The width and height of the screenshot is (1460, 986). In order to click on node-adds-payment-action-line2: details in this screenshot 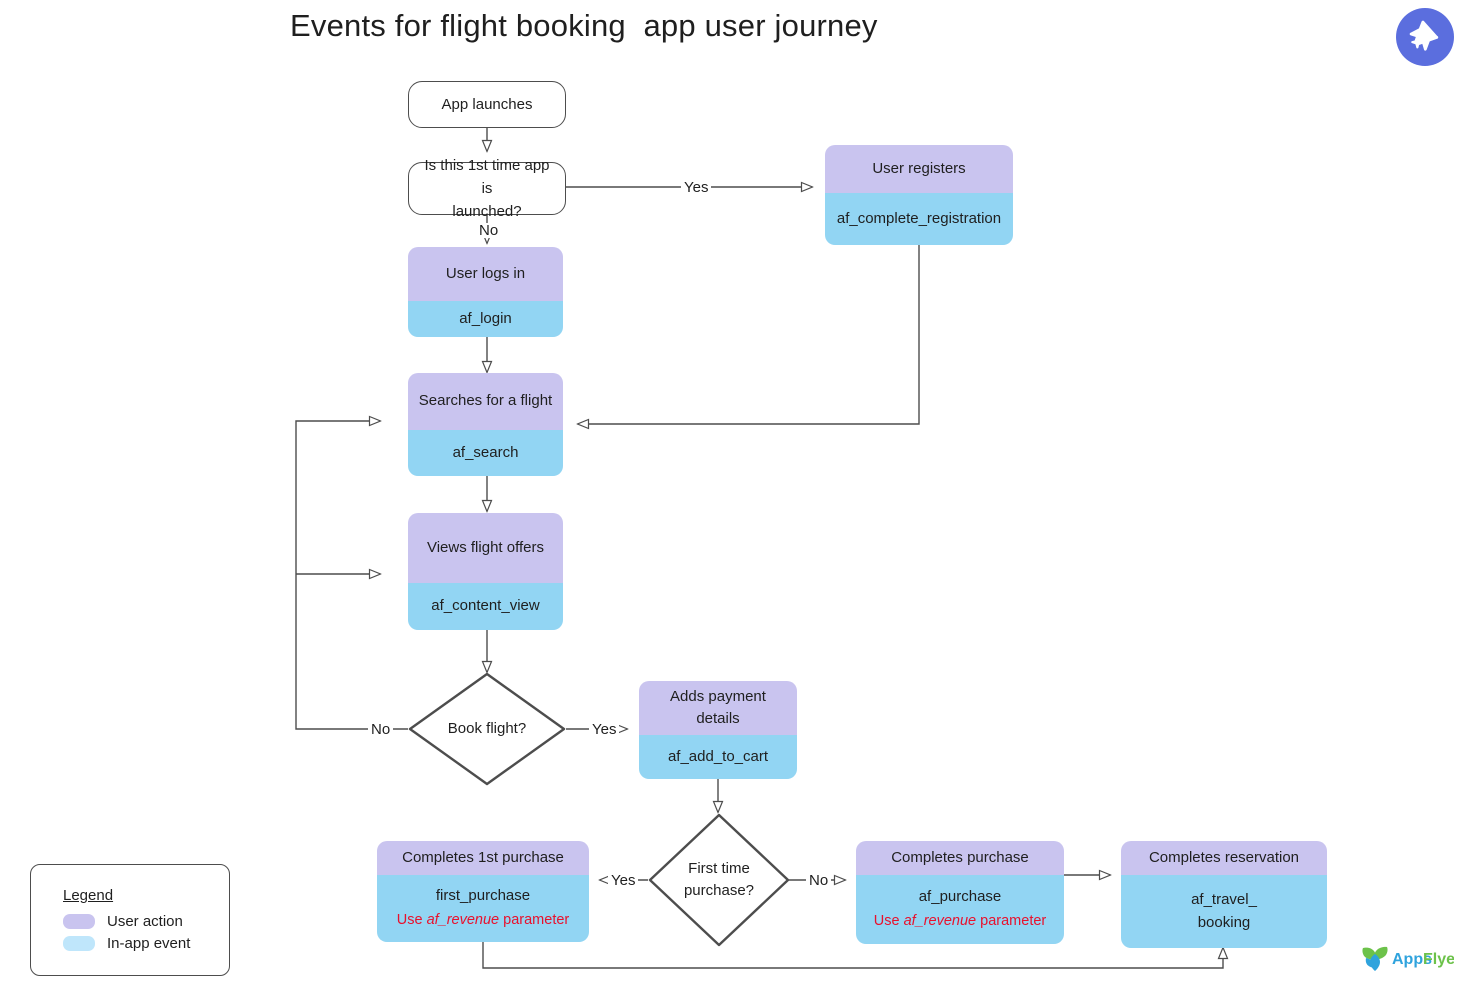, I will do `click(718, 718)`.